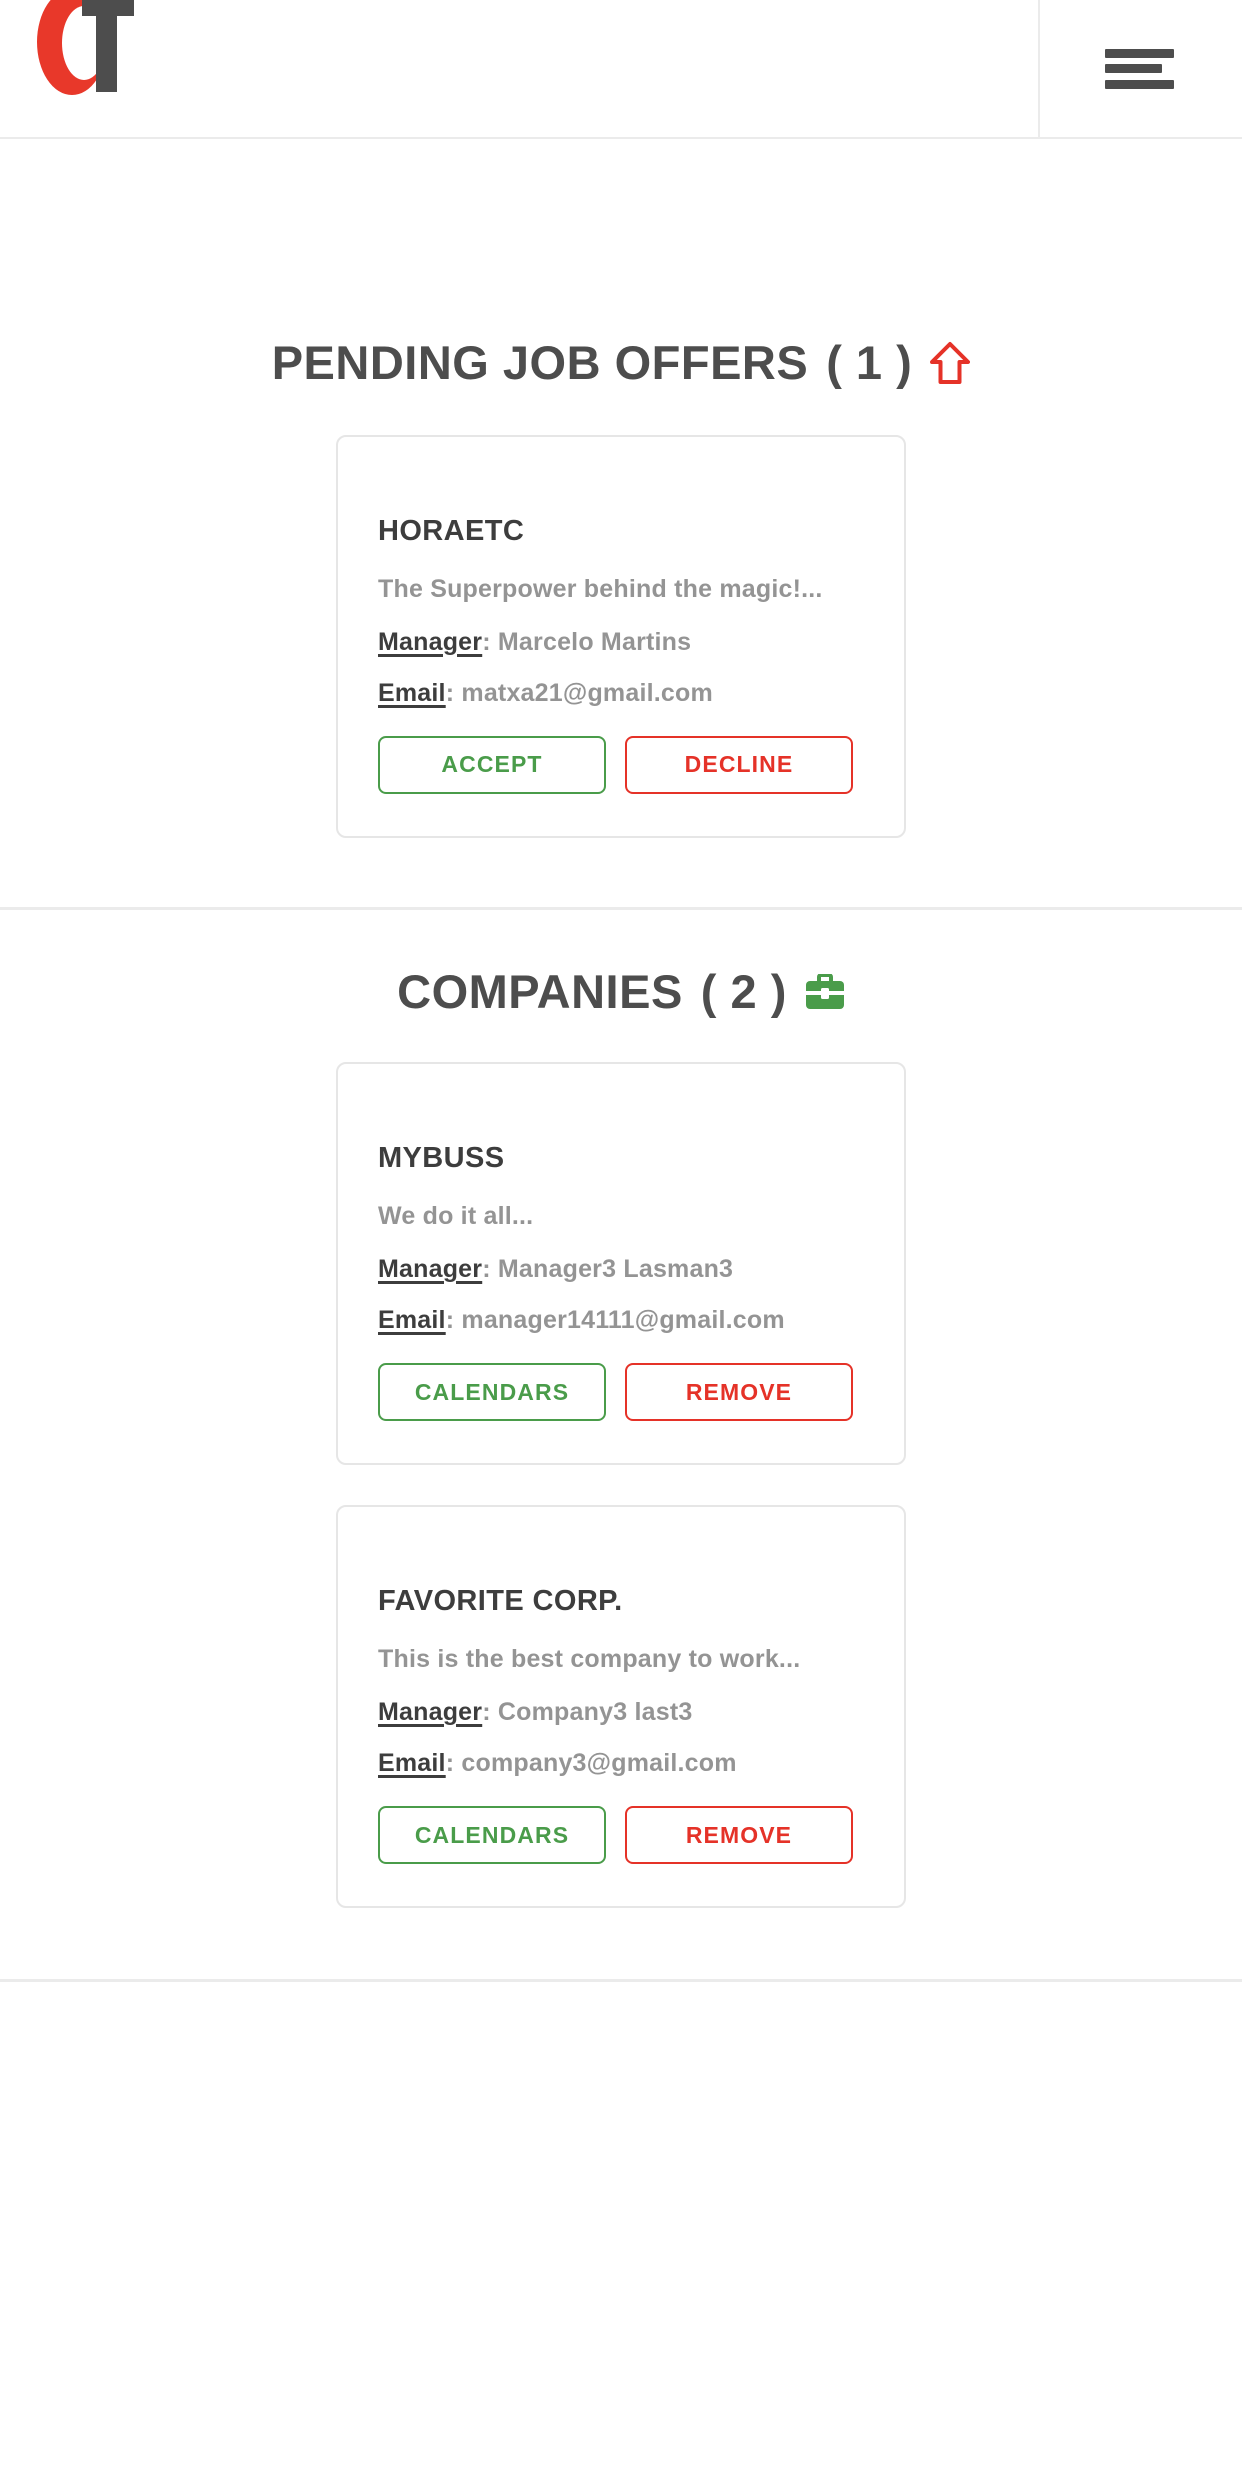 This screenshot has height=2483, width=1242. I want to click on company-name: MYBUSS, so click(441, 1158).